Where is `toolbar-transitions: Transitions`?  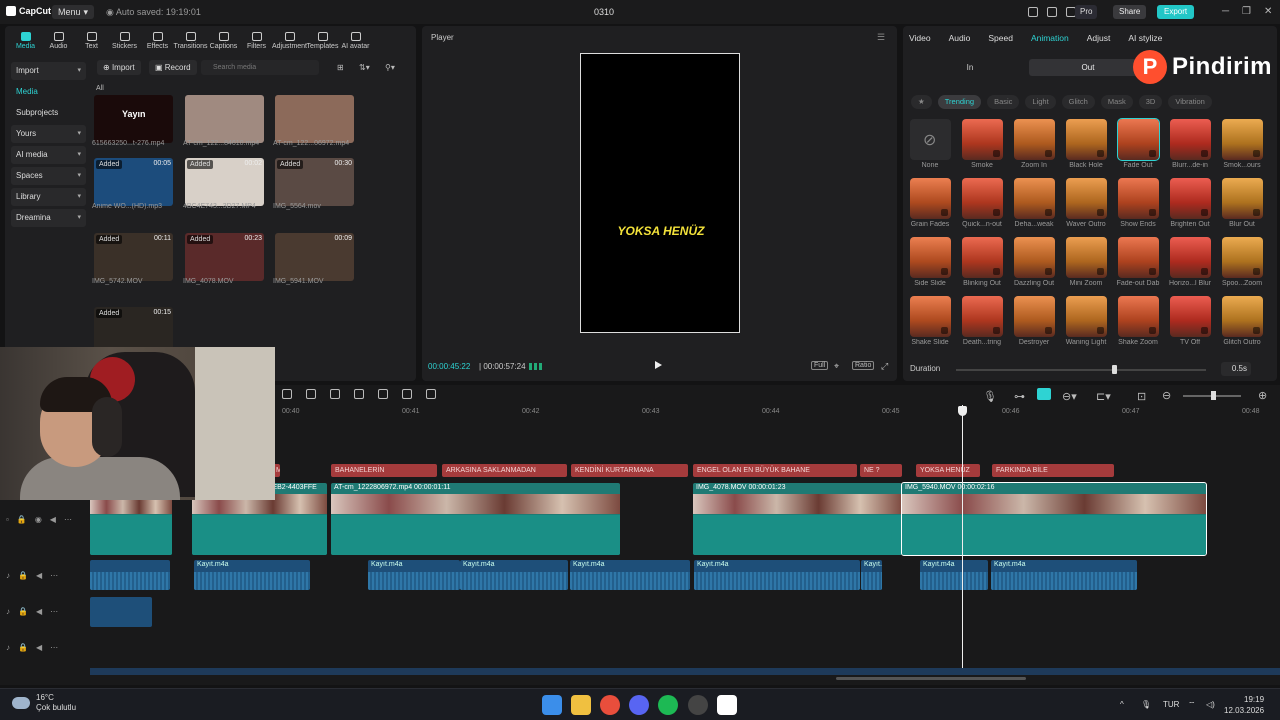 toolbar-transitions: Transitions is located at coordinates (191, 39).